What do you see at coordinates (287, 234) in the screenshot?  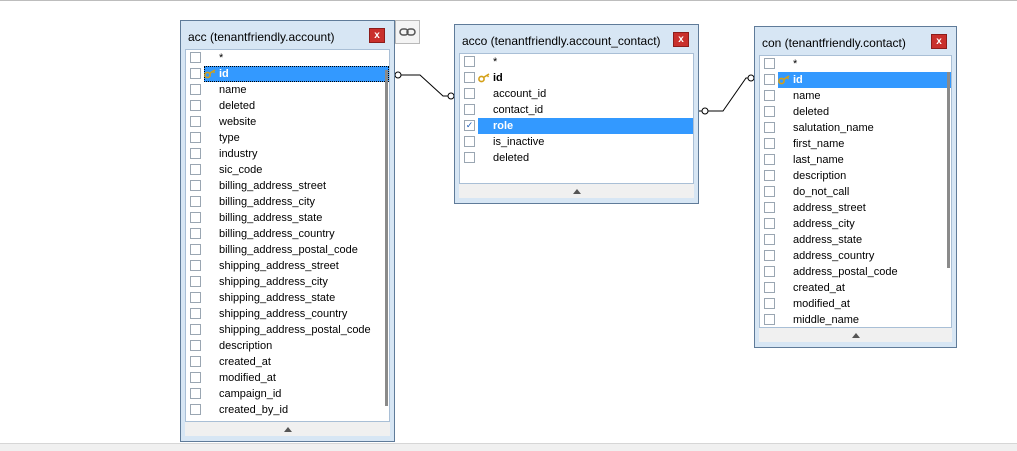 I see `field-row: billing_address_country` at bounding box center [287, 234].